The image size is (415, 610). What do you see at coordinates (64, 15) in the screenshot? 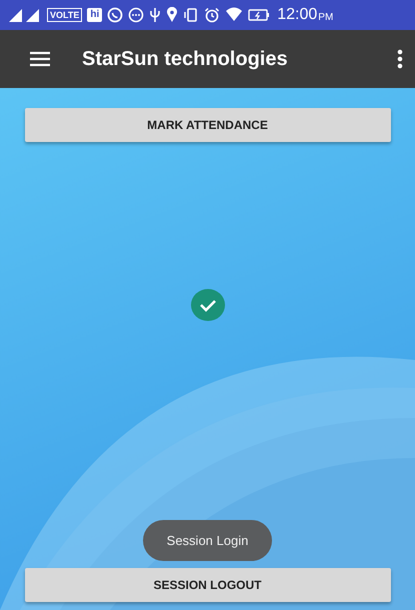
I see `network-badge: VOLTE` at bounding box center [64, 15].